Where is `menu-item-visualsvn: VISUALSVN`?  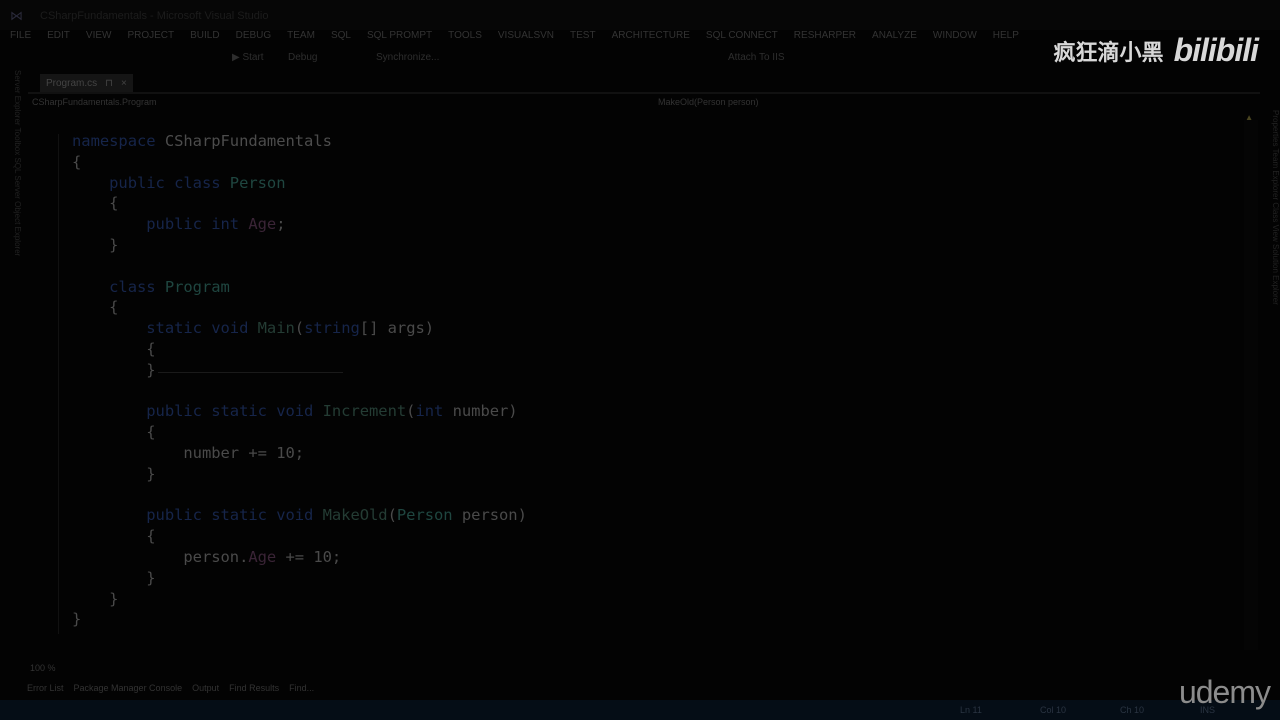
menu-item-visualsvn: VISUALSVN is located at coordinates (524, 38).